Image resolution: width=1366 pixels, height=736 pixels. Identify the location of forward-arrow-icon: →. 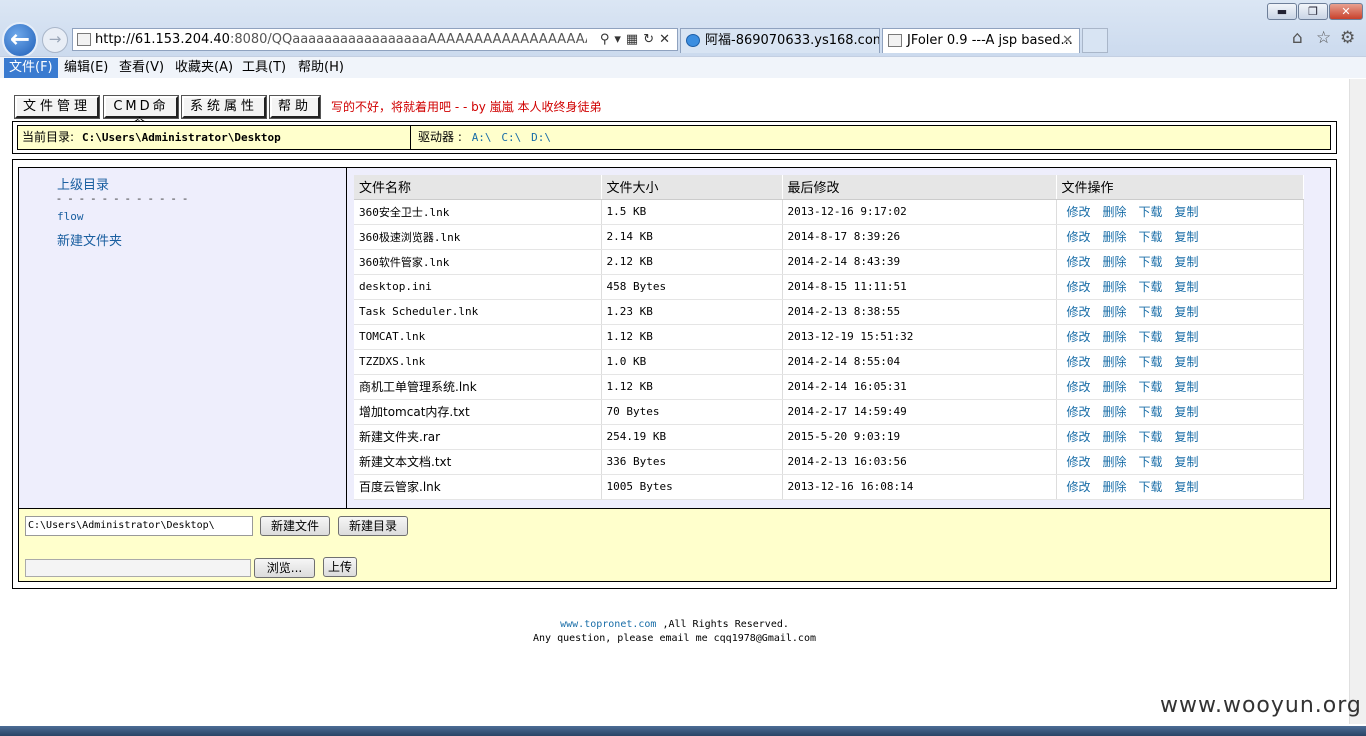
(55, 40).